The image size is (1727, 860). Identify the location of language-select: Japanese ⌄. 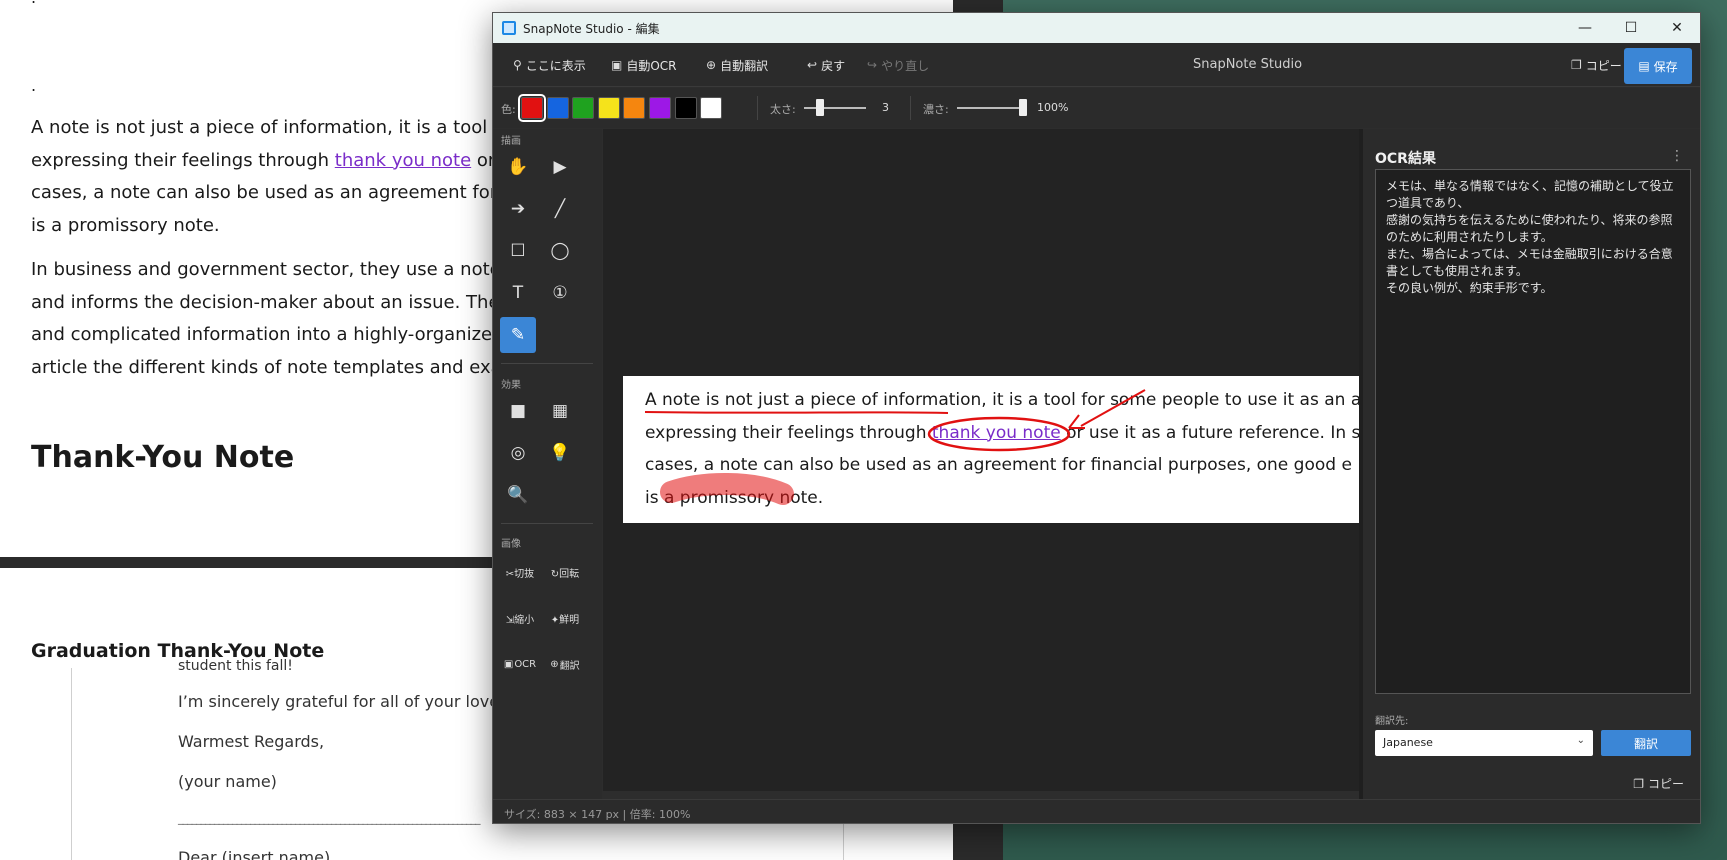
(1484, 743).